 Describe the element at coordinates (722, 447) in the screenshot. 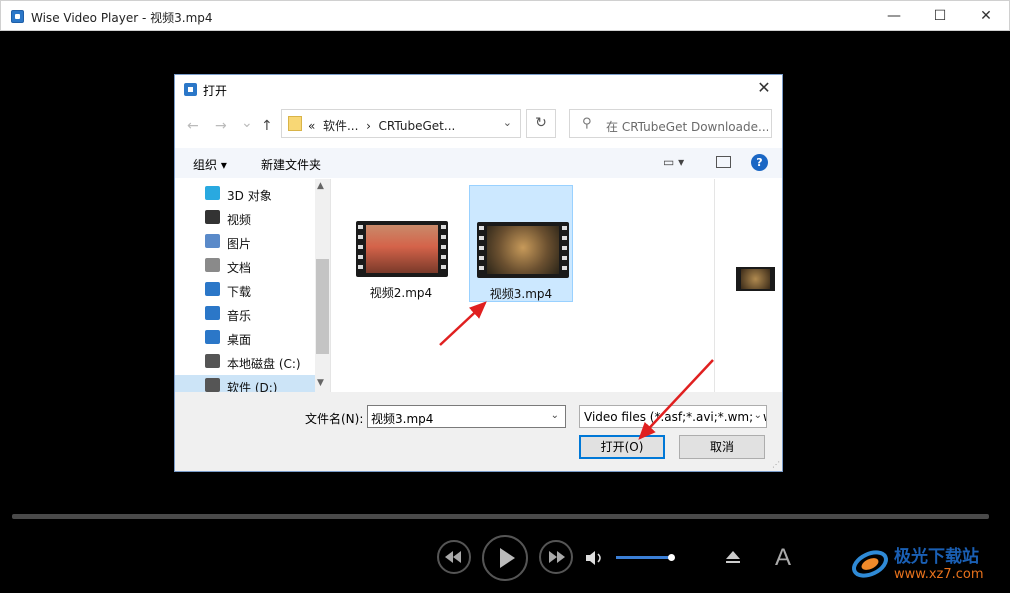

I see `cancel-button: 取消` at that location.